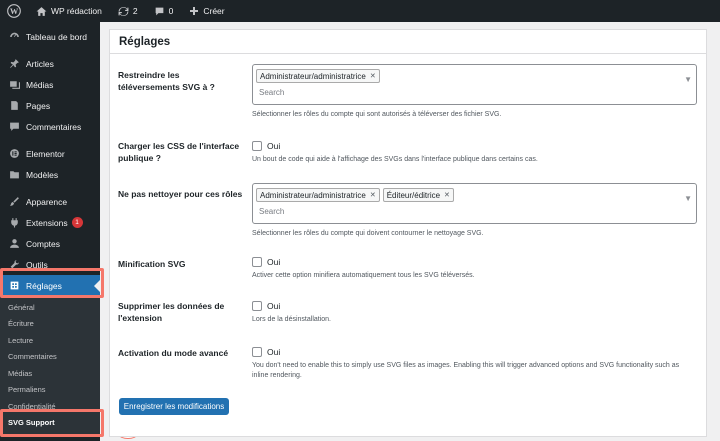 The image size is (720, 441). What do you see at coordinates (14, 154) in the screenshot?
I see `elementor-icon` at bounding box center [14, 154].